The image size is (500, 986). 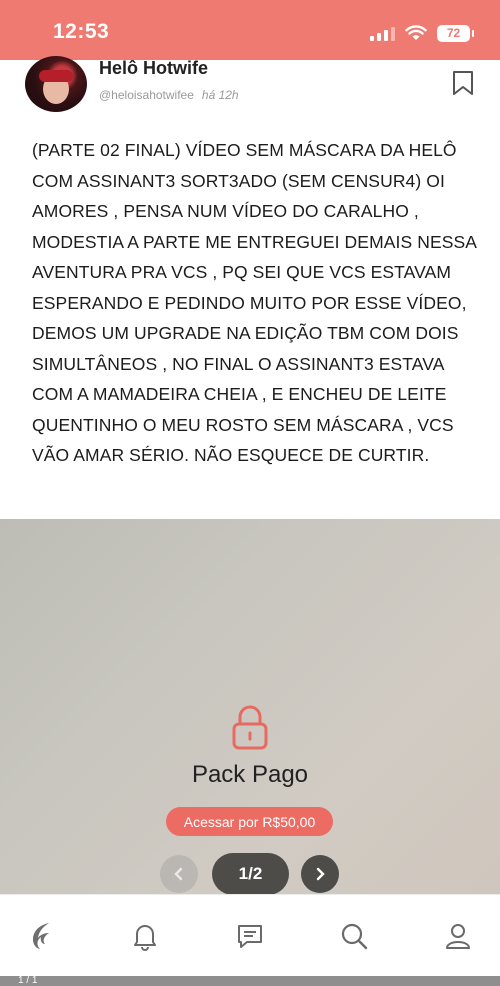 I want to click on battery-icon: 72, so click(x=455, y=33).